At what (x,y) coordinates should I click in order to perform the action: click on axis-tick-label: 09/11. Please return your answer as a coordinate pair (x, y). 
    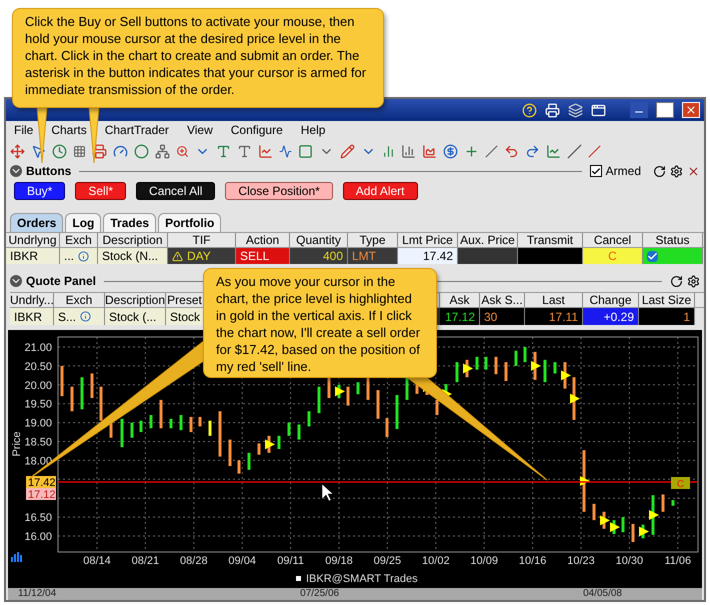
    Looking at the image, I should click on (290, 561).